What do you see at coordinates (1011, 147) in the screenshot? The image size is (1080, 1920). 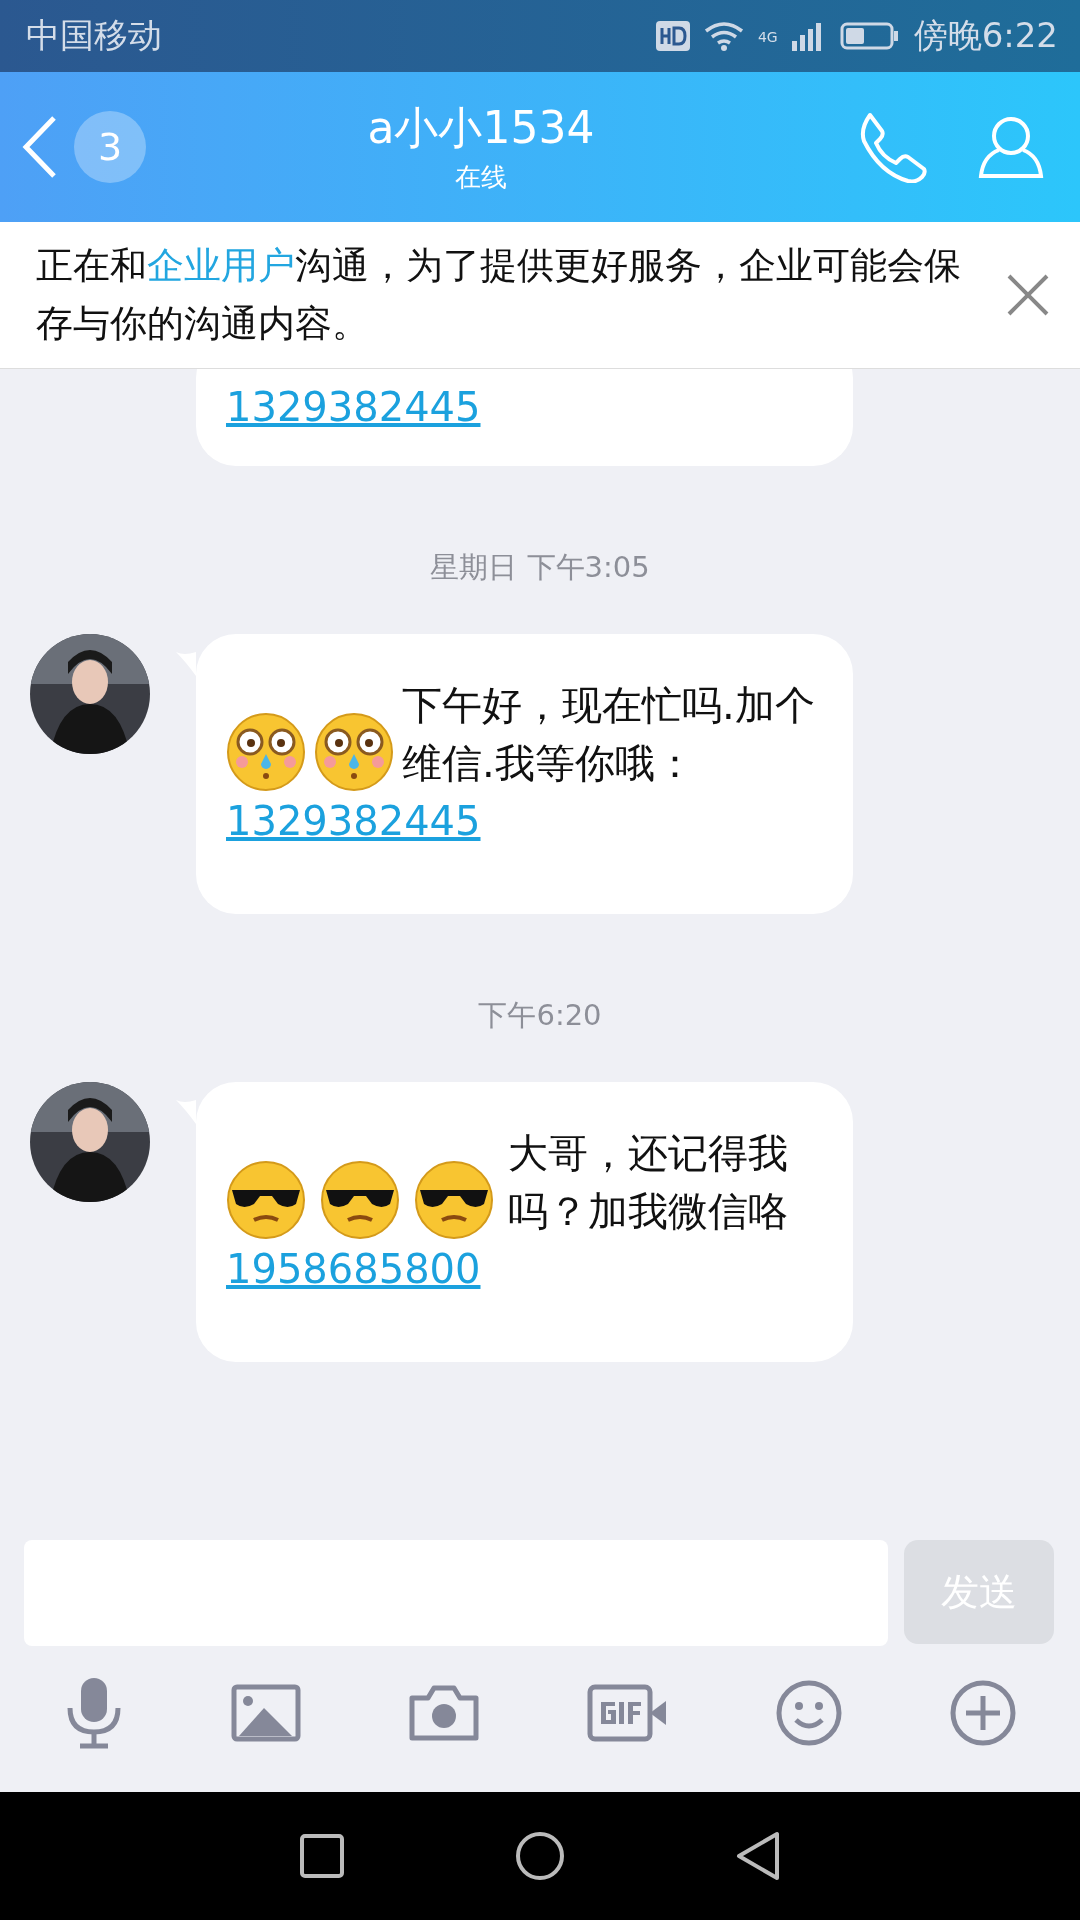 I see `person-icon` at bounding box center [1011, 147].